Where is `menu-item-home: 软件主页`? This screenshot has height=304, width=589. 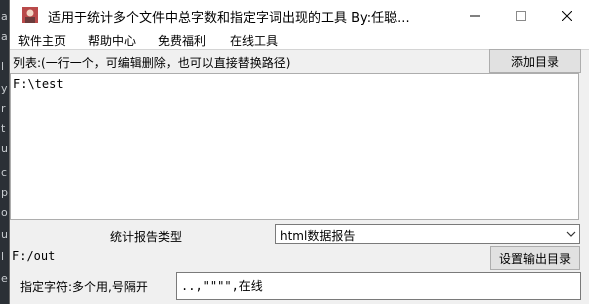
menu-item-home: 软件主页 is located at coordinates (42, 40).